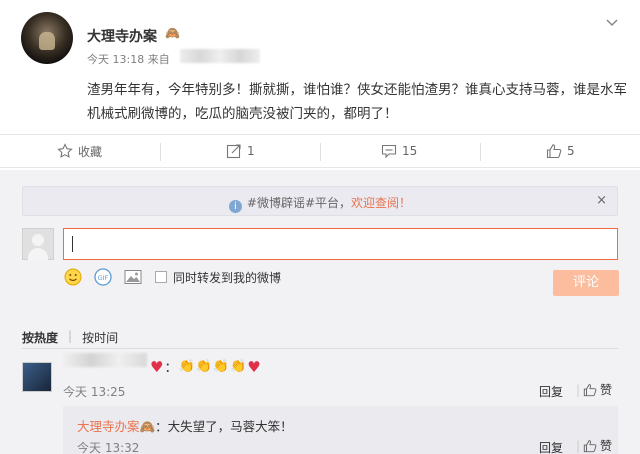  What do you see at coordinates (410, 151) in the screenshot?
I see `comment-count: 15` at bounding box center [410, 151].